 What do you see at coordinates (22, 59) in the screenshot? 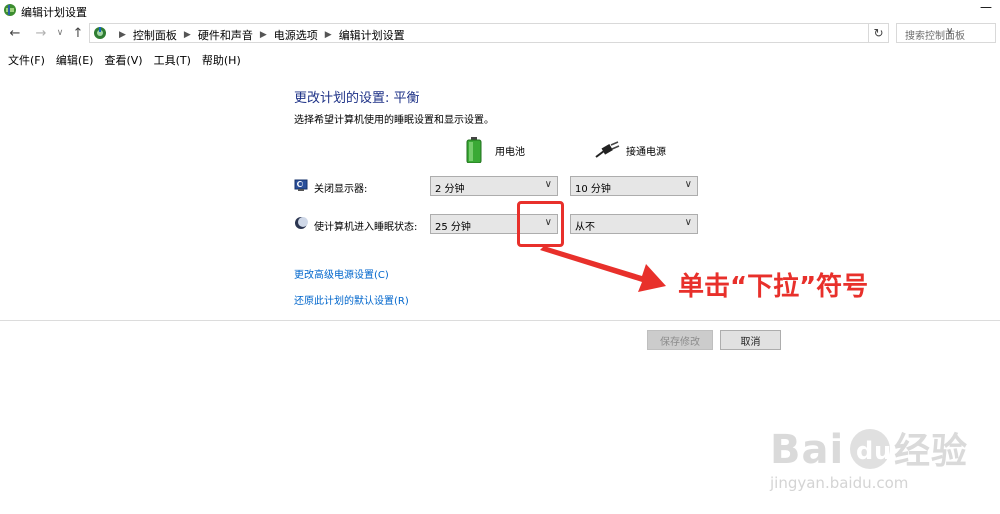
I see `menu-file: 文件(F)` at bounding box center [22, 59].